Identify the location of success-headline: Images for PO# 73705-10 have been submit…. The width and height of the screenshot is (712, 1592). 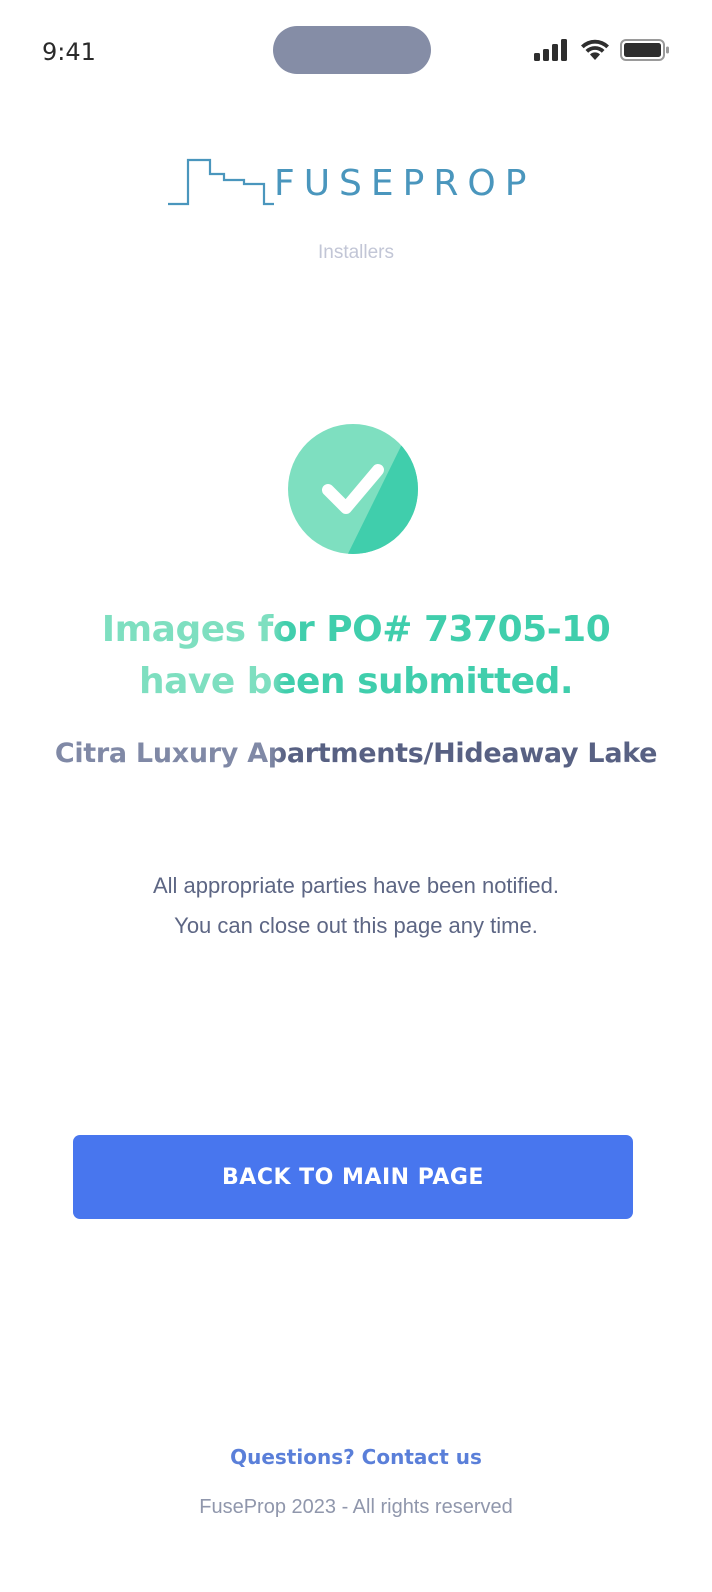
(356, 656).